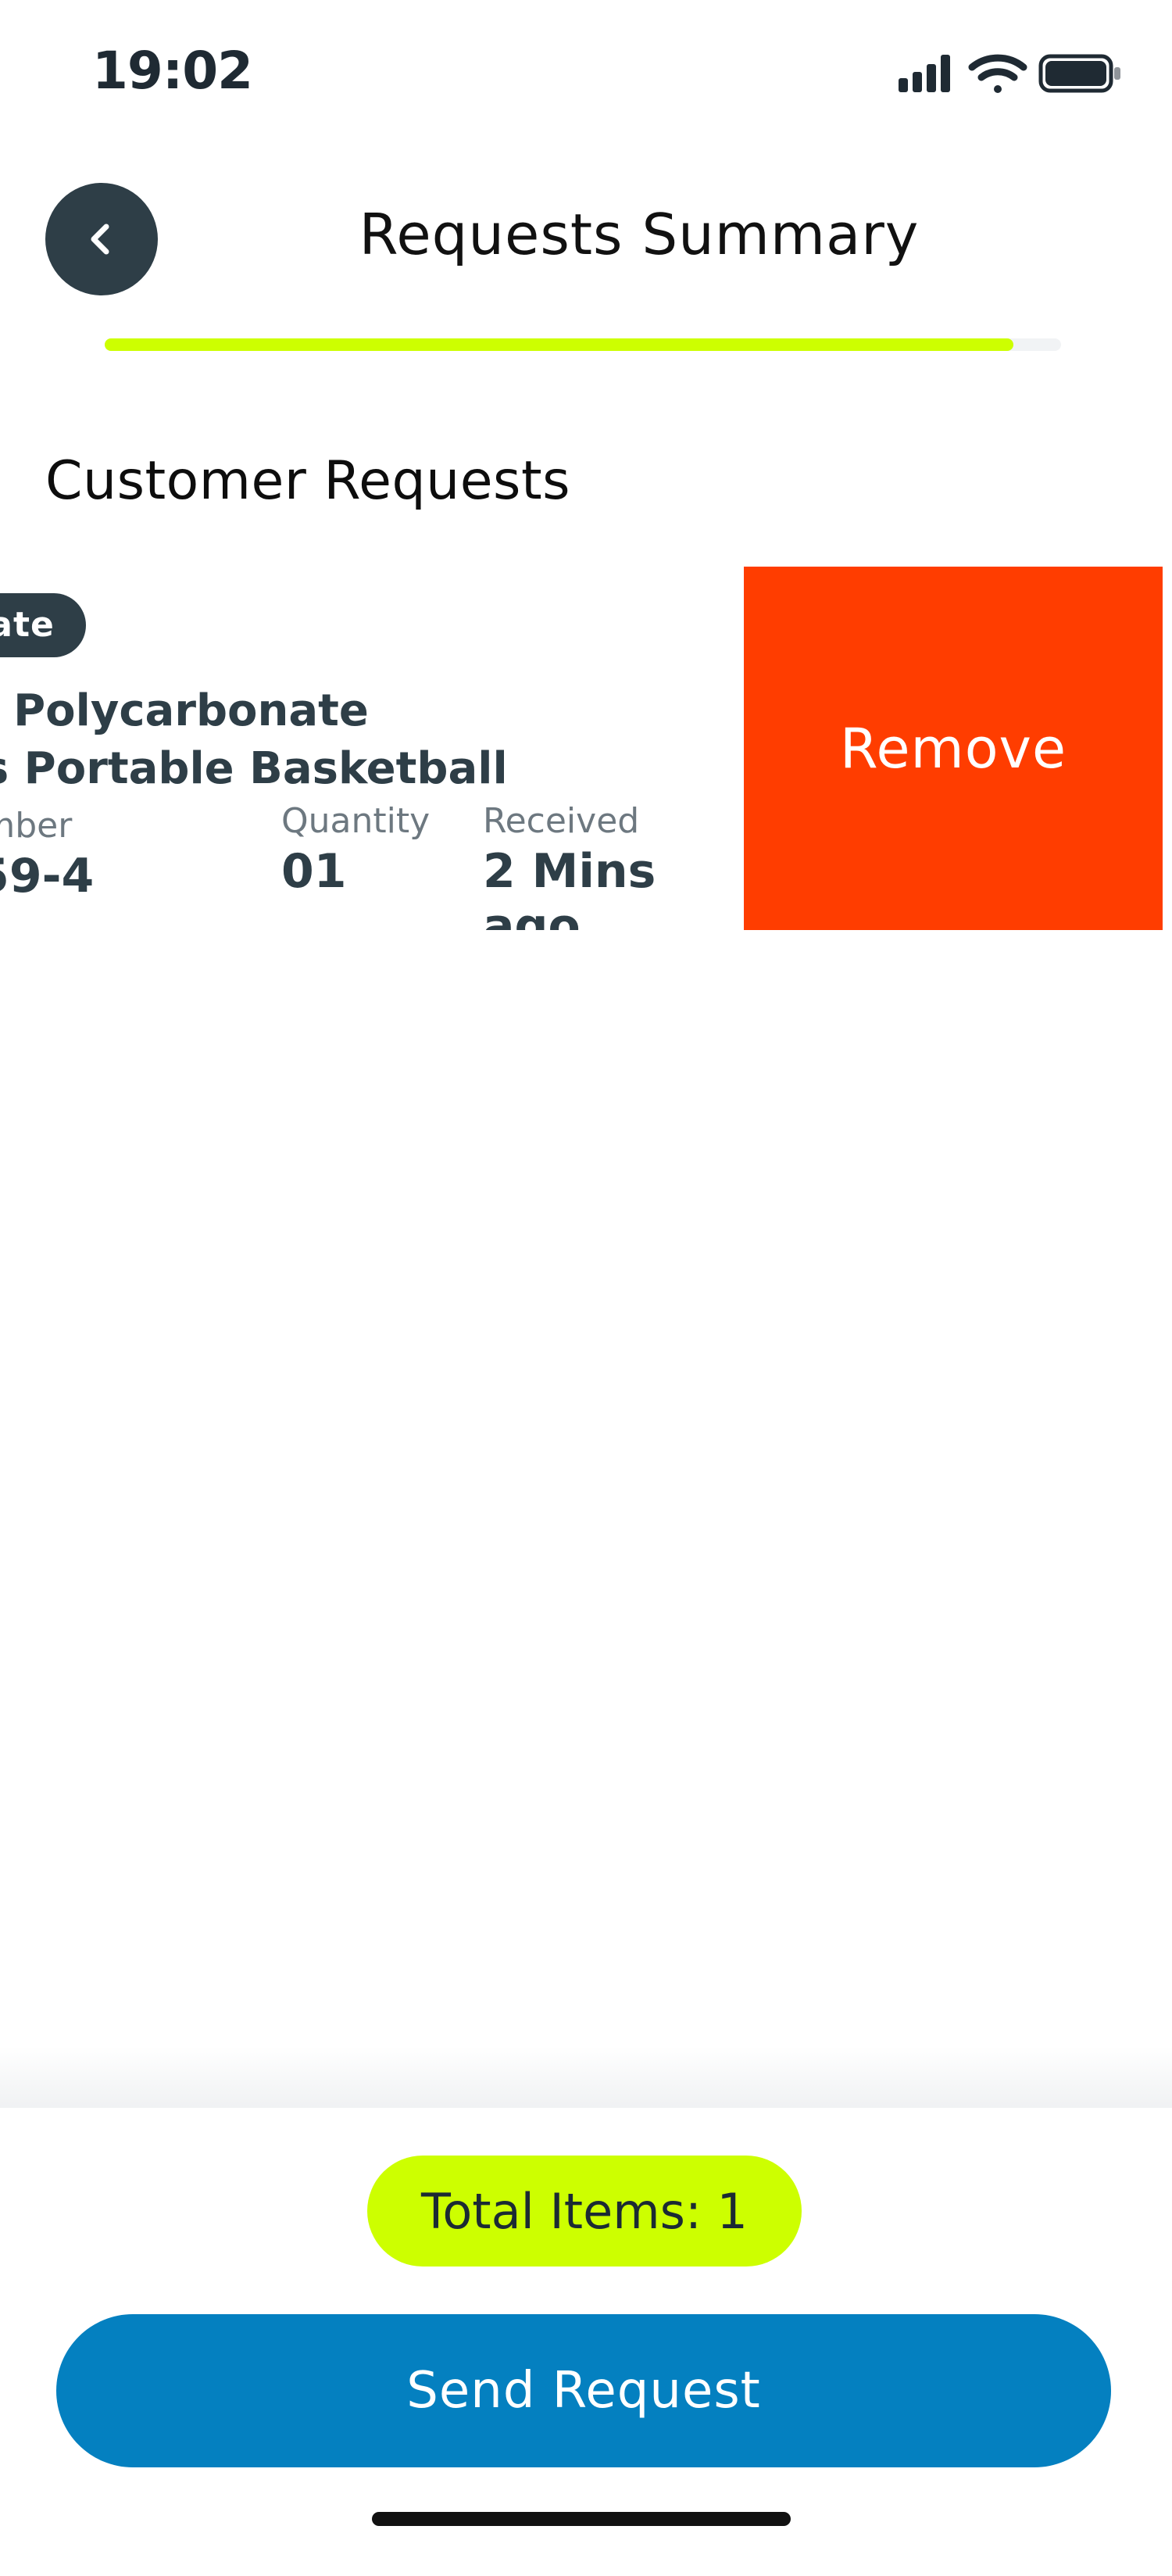 Image resolution: width=1172 pixels, height=2576 pixels. I want to click on progress-bar, so click(583, 344).